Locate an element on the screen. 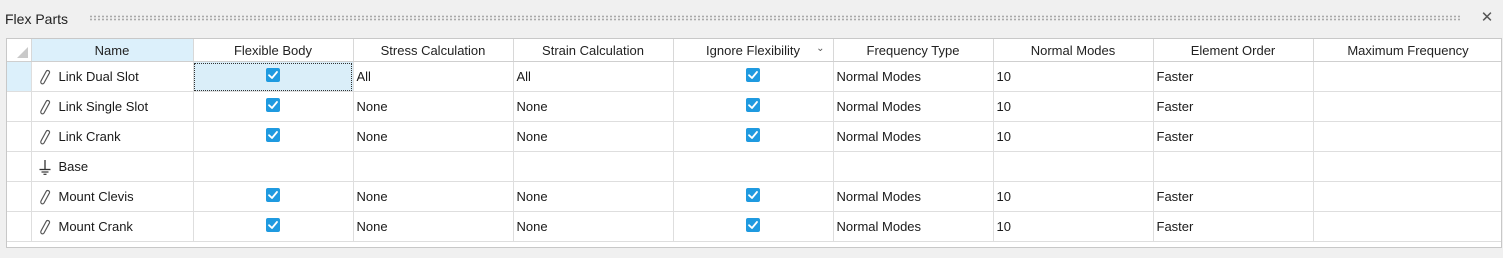 Image resolution: width=1503 pixels, height=258 pixels. part-name: Link Crank is located at coordinates (89, 137).